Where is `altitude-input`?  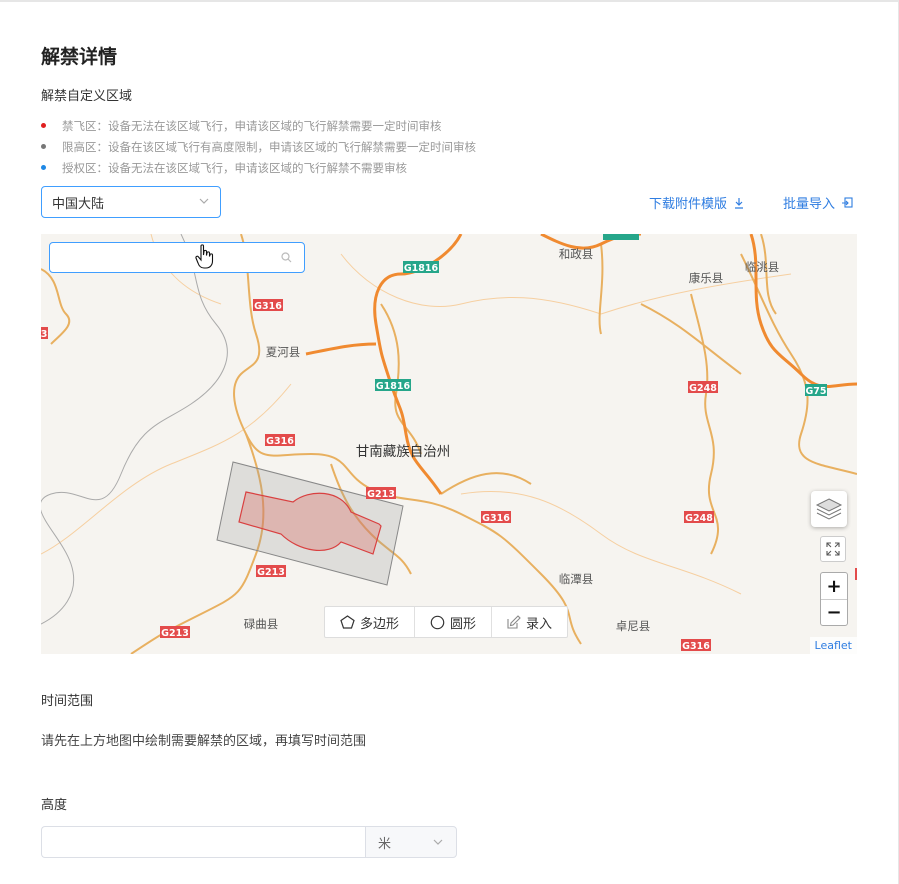 altitude-input is located at coordinates (203, 842).